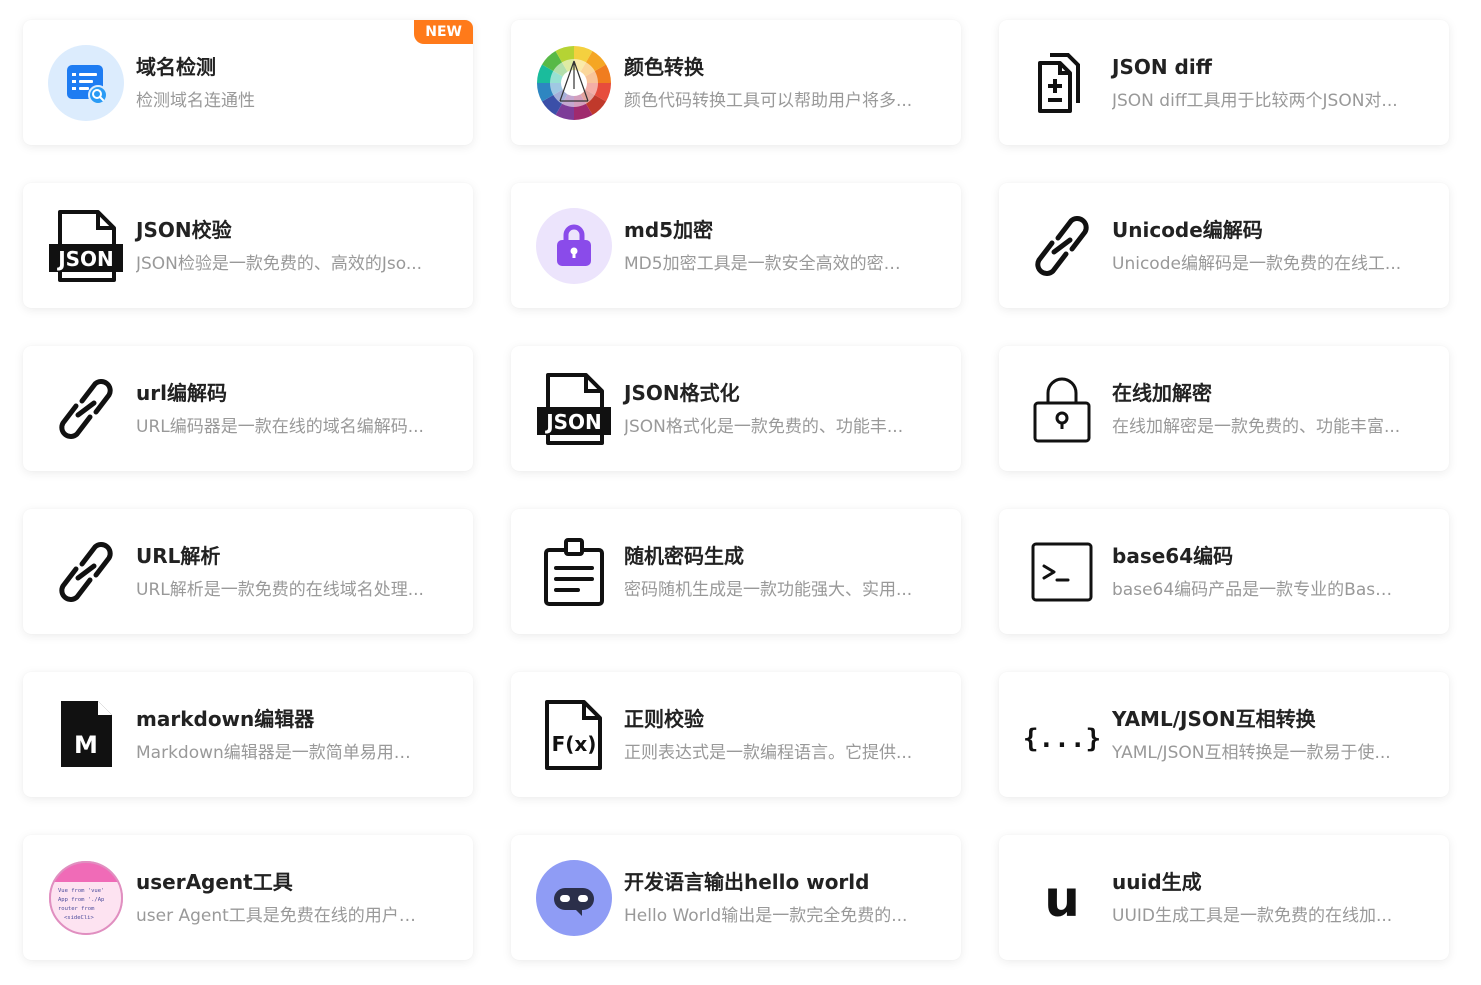 This screenshot has width=1481, height=985. I want to click on tool-title: 随机密码生成, so click(684, 555).